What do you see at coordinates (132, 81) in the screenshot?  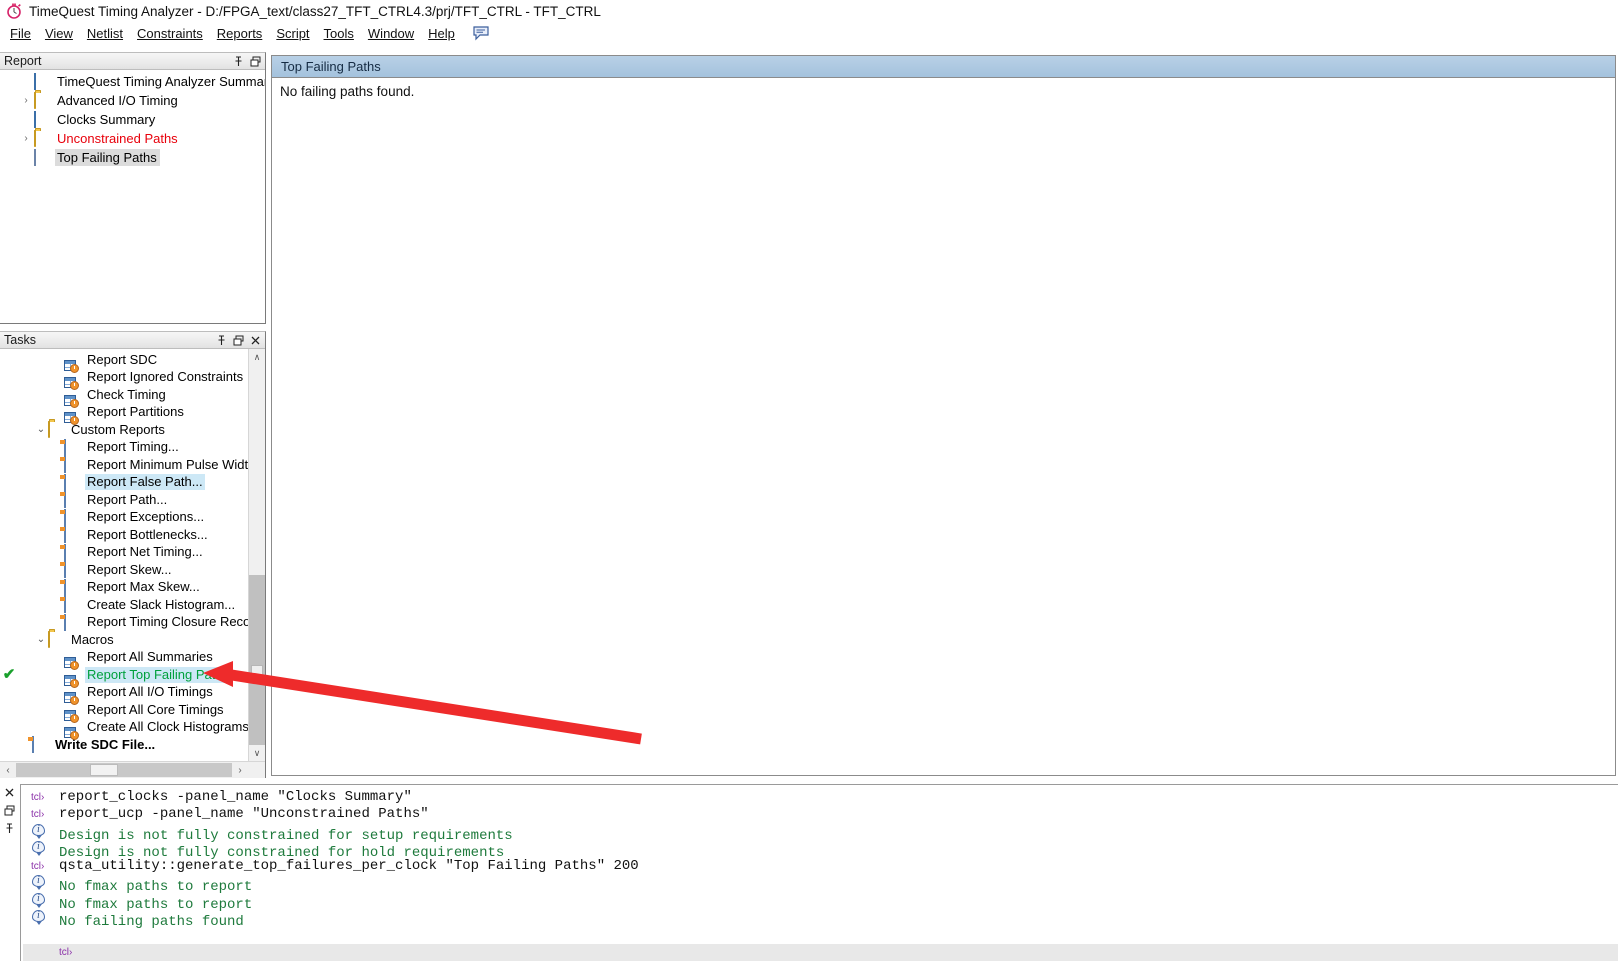 I see `report-tree-item-summary: TimeQuest Timing Analyzer Summary` at bounding box center [132, 81].